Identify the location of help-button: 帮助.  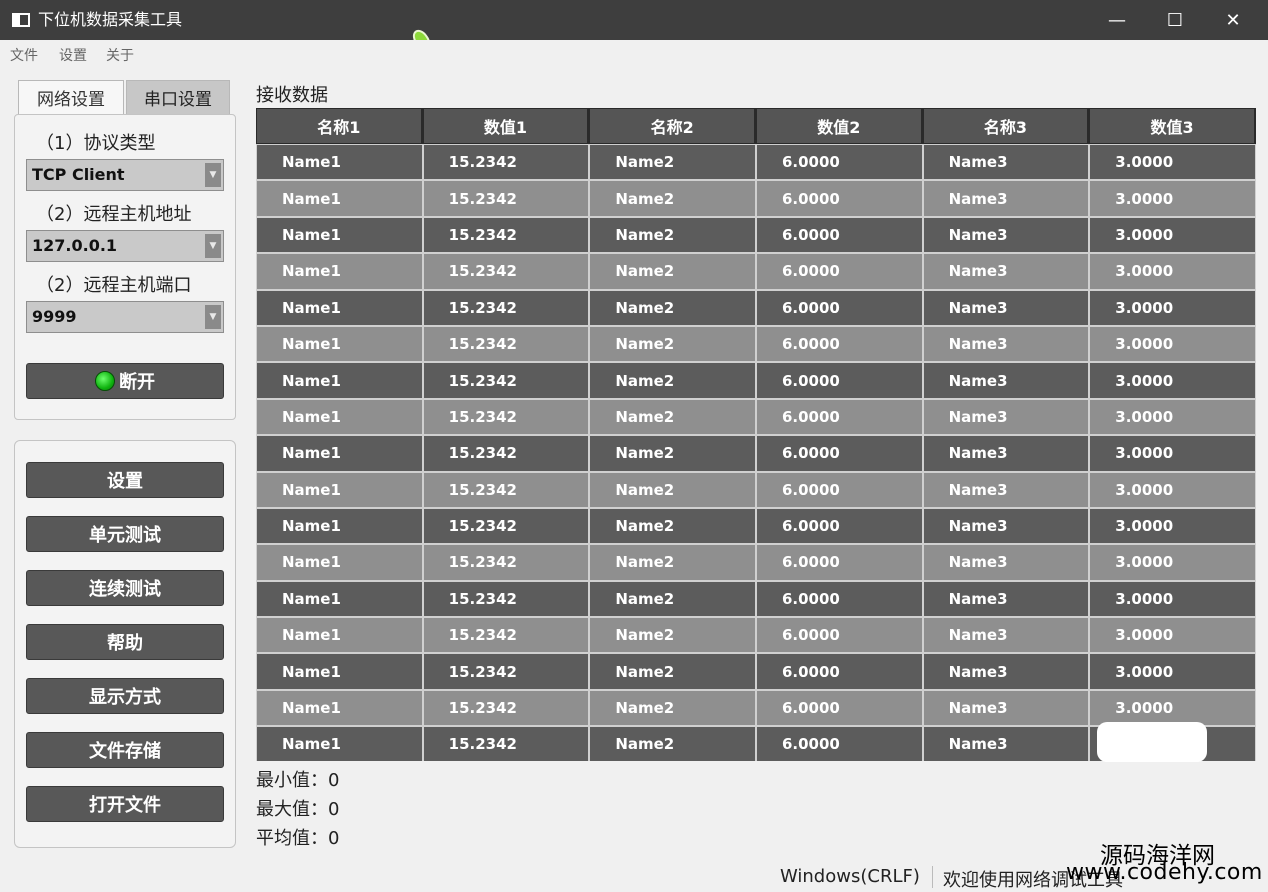
(125, 642).